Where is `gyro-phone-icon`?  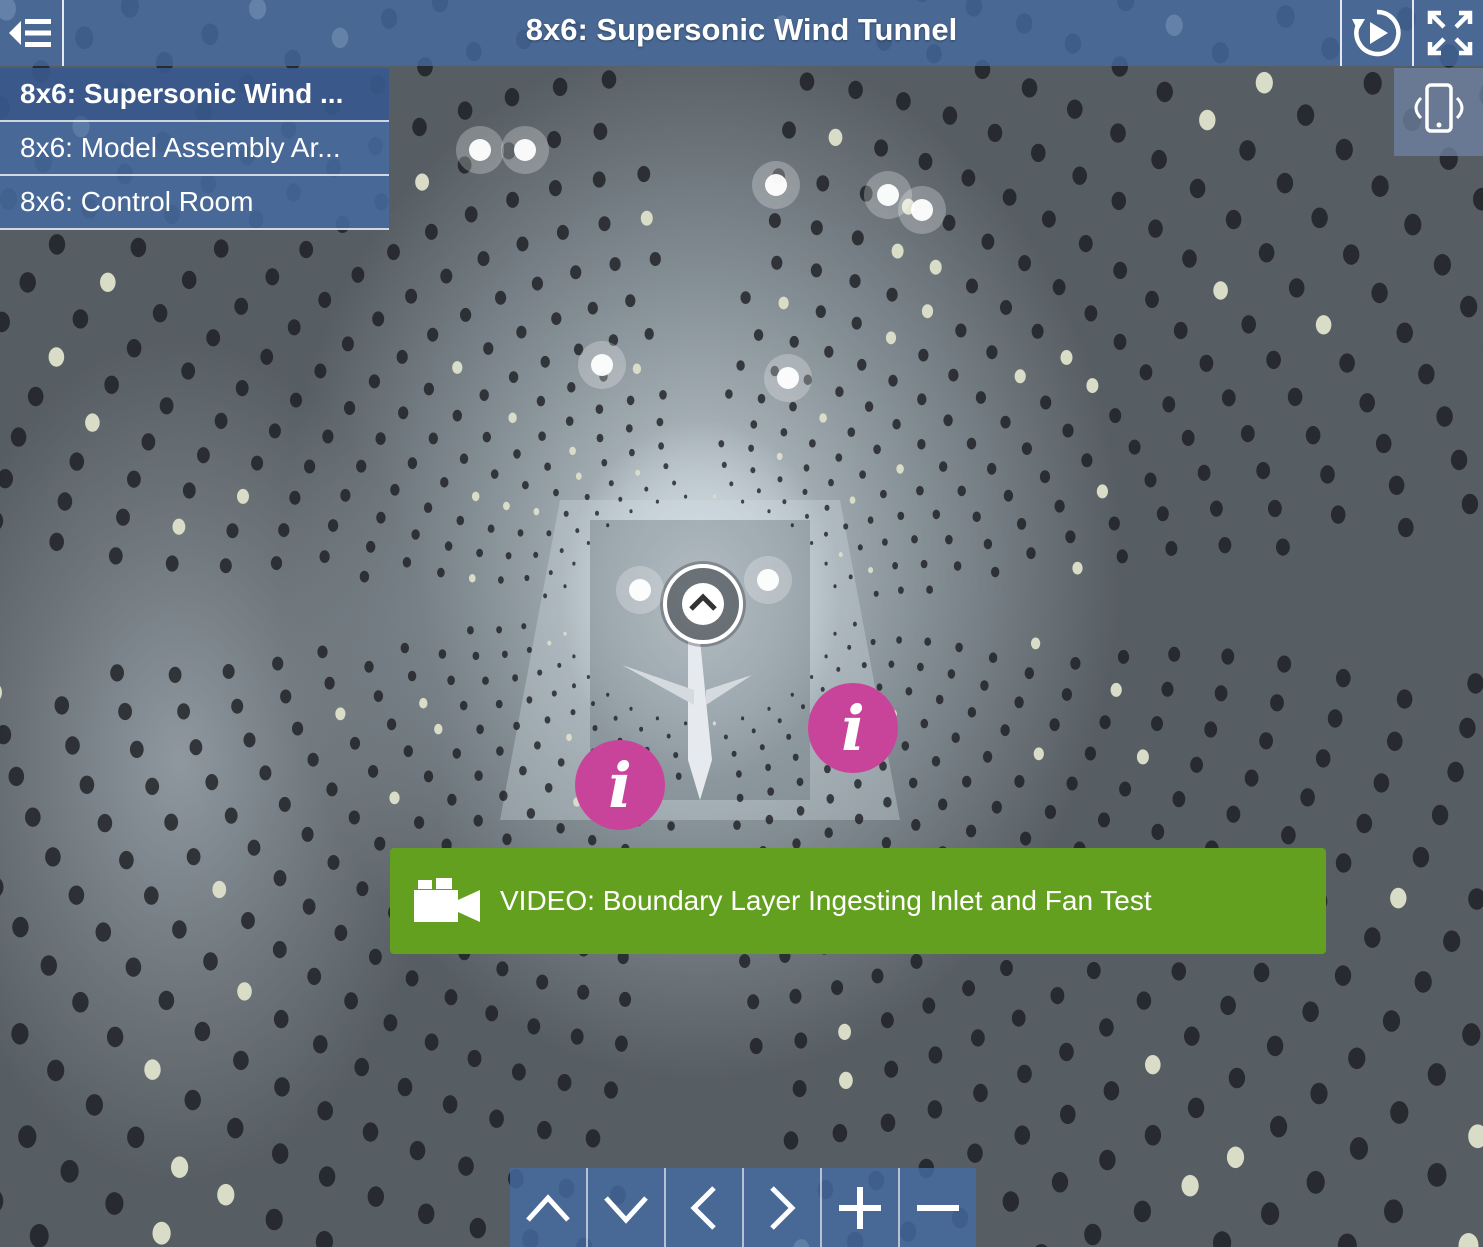 gyro-phone-icon is located at coordinates (1438, 108).